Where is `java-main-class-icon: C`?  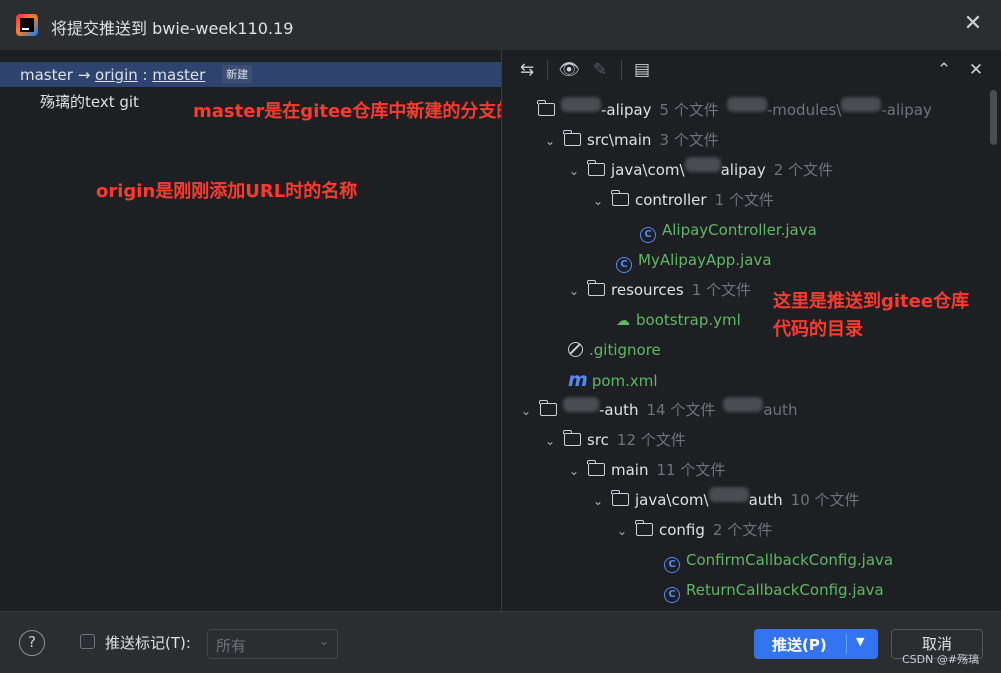
java-main-class-icon: C is located at coordinates (624, 265).